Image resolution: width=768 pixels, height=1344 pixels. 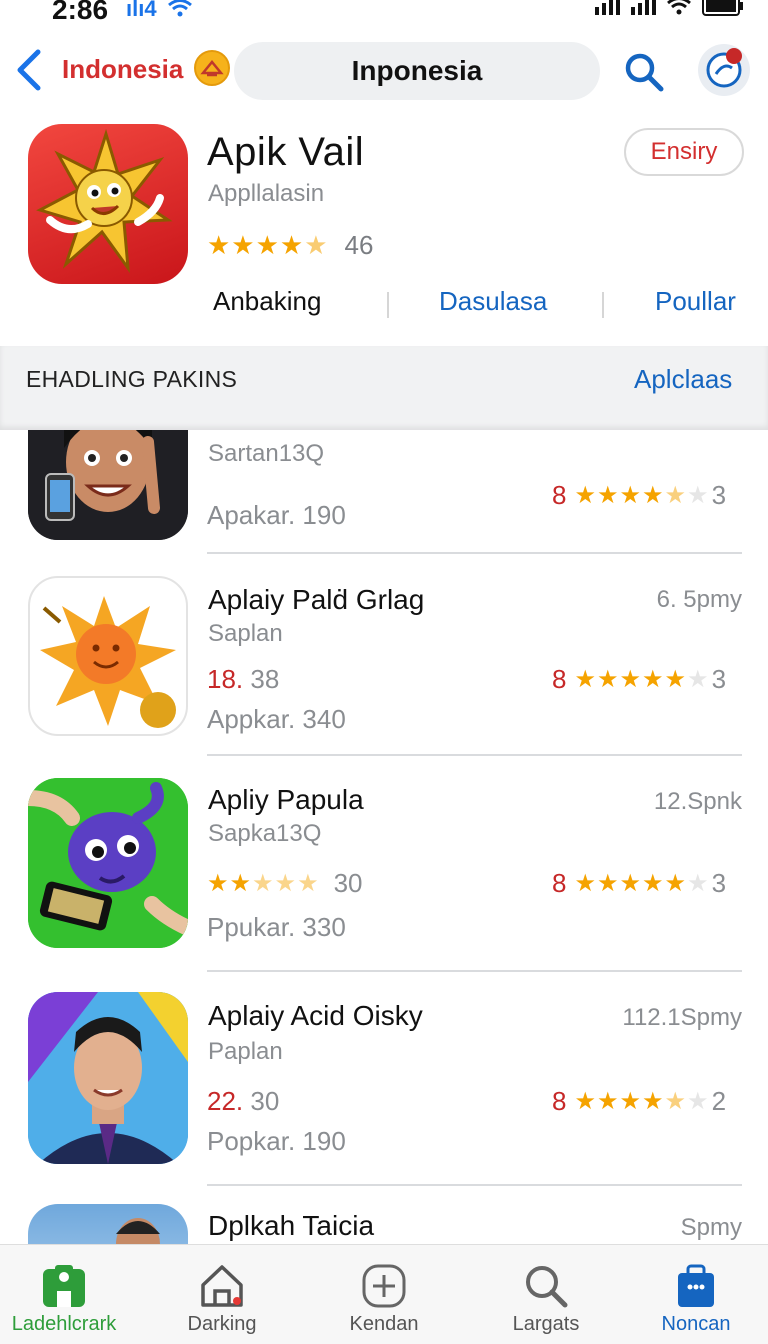 I want to click on app-icon, so click(x=108, y=204).